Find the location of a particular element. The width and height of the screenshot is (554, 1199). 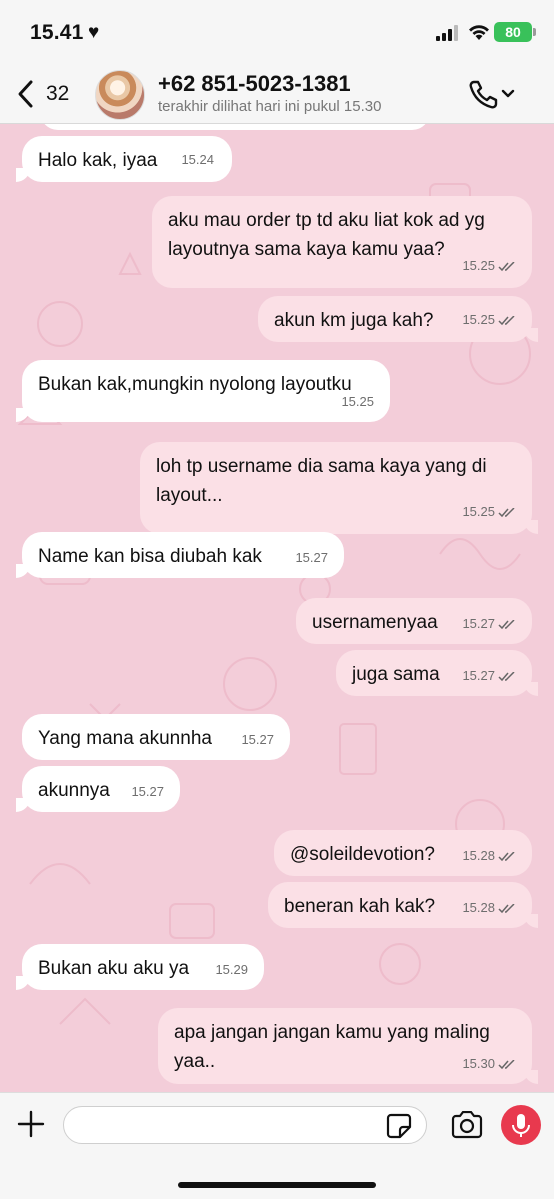

chevron-left-icon is located at coordinates (25, 94).